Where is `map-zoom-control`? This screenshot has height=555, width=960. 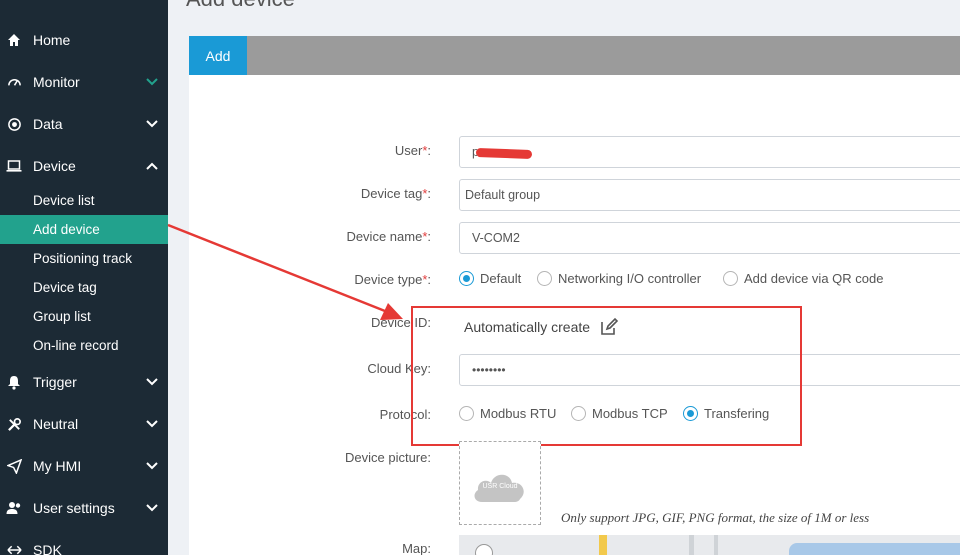
map-zoom-control is located at coordinates (484, 549).